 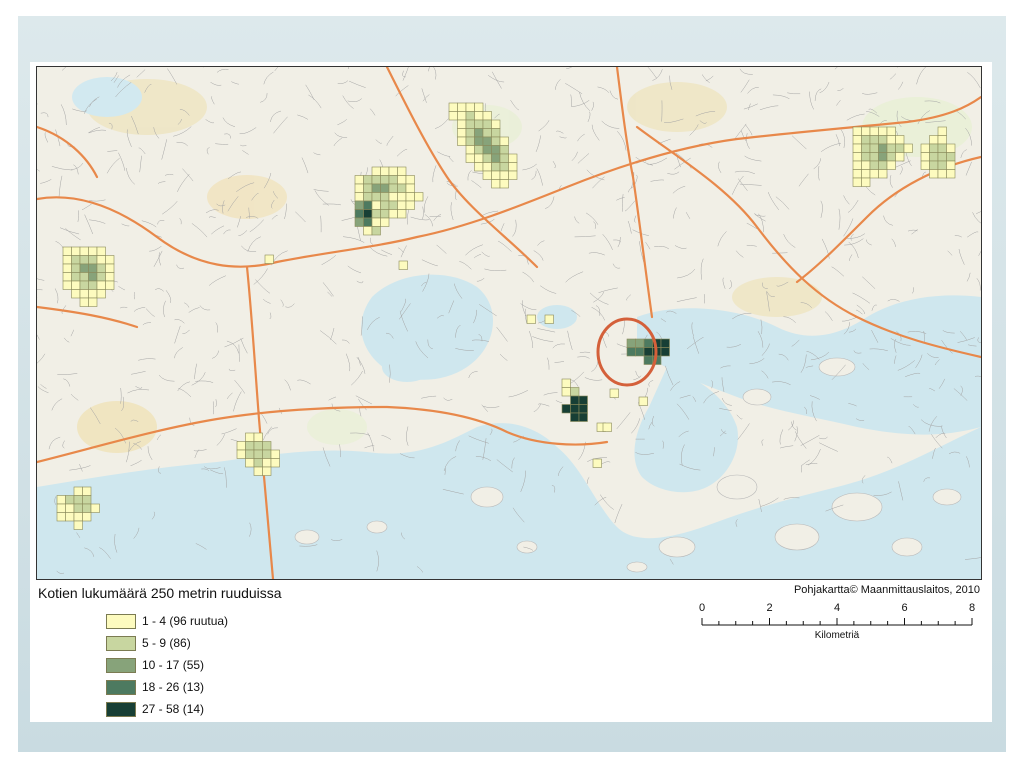 I want to click on scale-tick-label: 0, so click(x=702, y=608).